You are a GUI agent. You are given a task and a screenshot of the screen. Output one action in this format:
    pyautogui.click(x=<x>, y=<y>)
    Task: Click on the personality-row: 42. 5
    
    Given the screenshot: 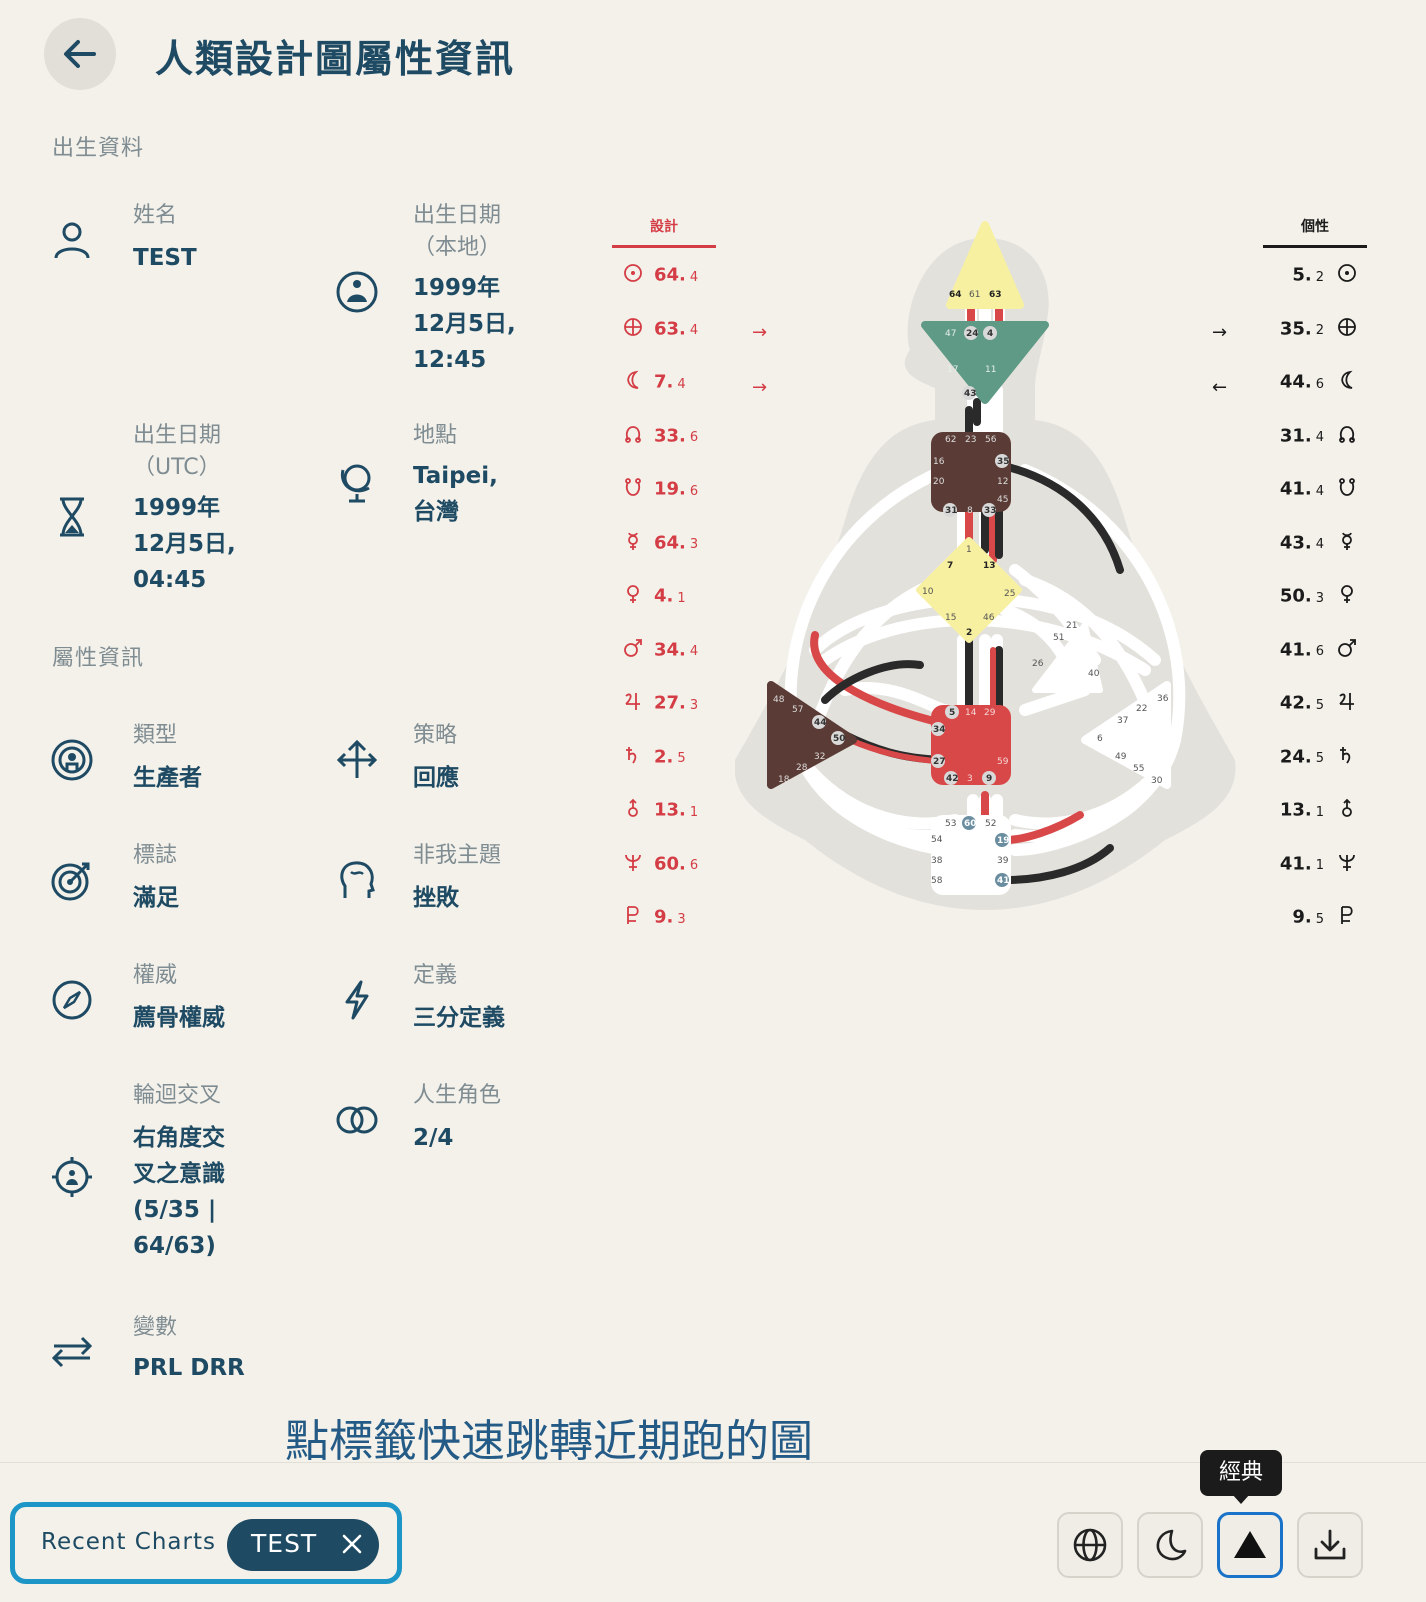 What is the action you would take?
    pyautogui.click(x=1319, y=703)
    